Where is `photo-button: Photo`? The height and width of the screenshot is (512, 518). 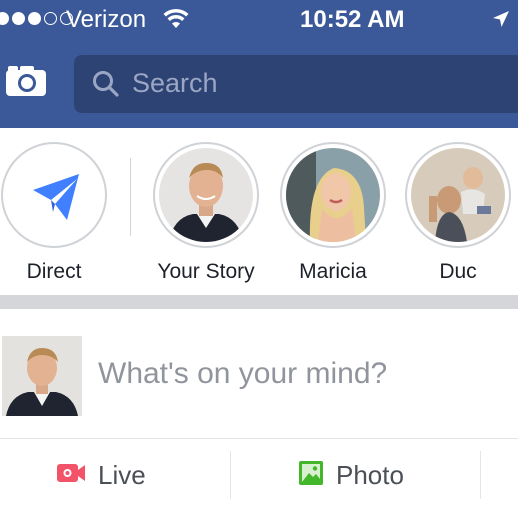
photo-button: Photo is located at coordinates (351, 475).